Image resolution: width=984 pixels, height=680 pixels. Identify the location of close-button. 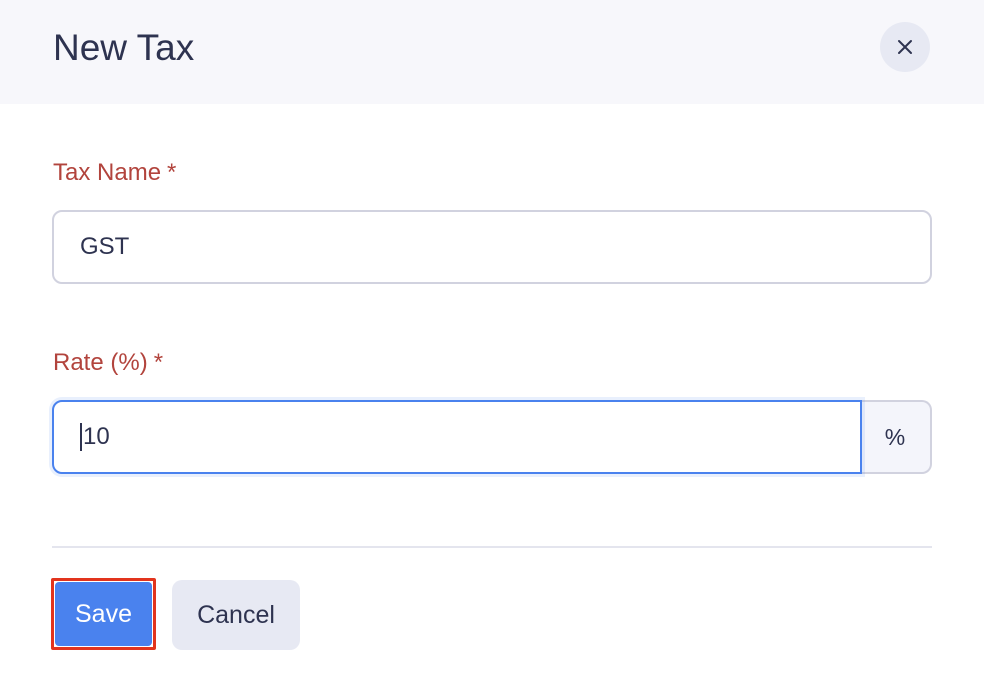
(905, 47).